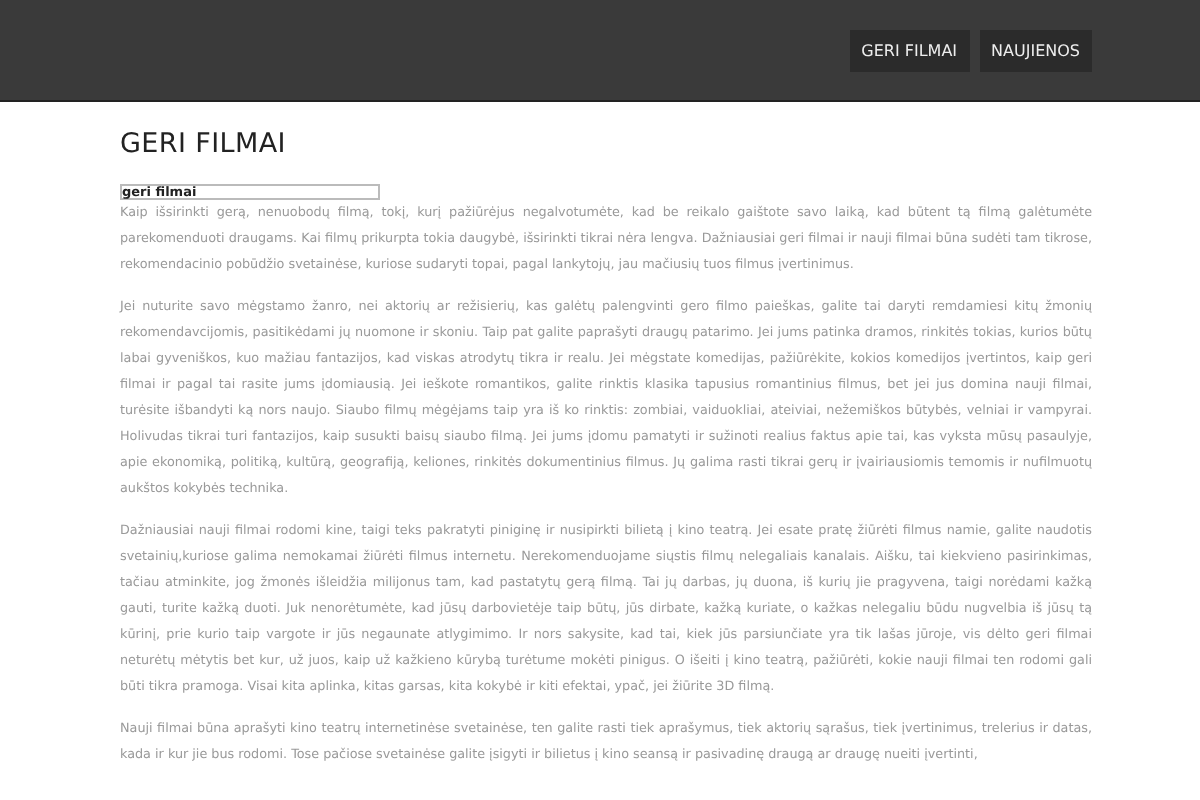 The width and height of the screenshot is (1200, 800). What do you see at coordinates (909, 50) in the screenshot?
I see `nav-link: GERI FILMAI` at bounding box center [909, 50].